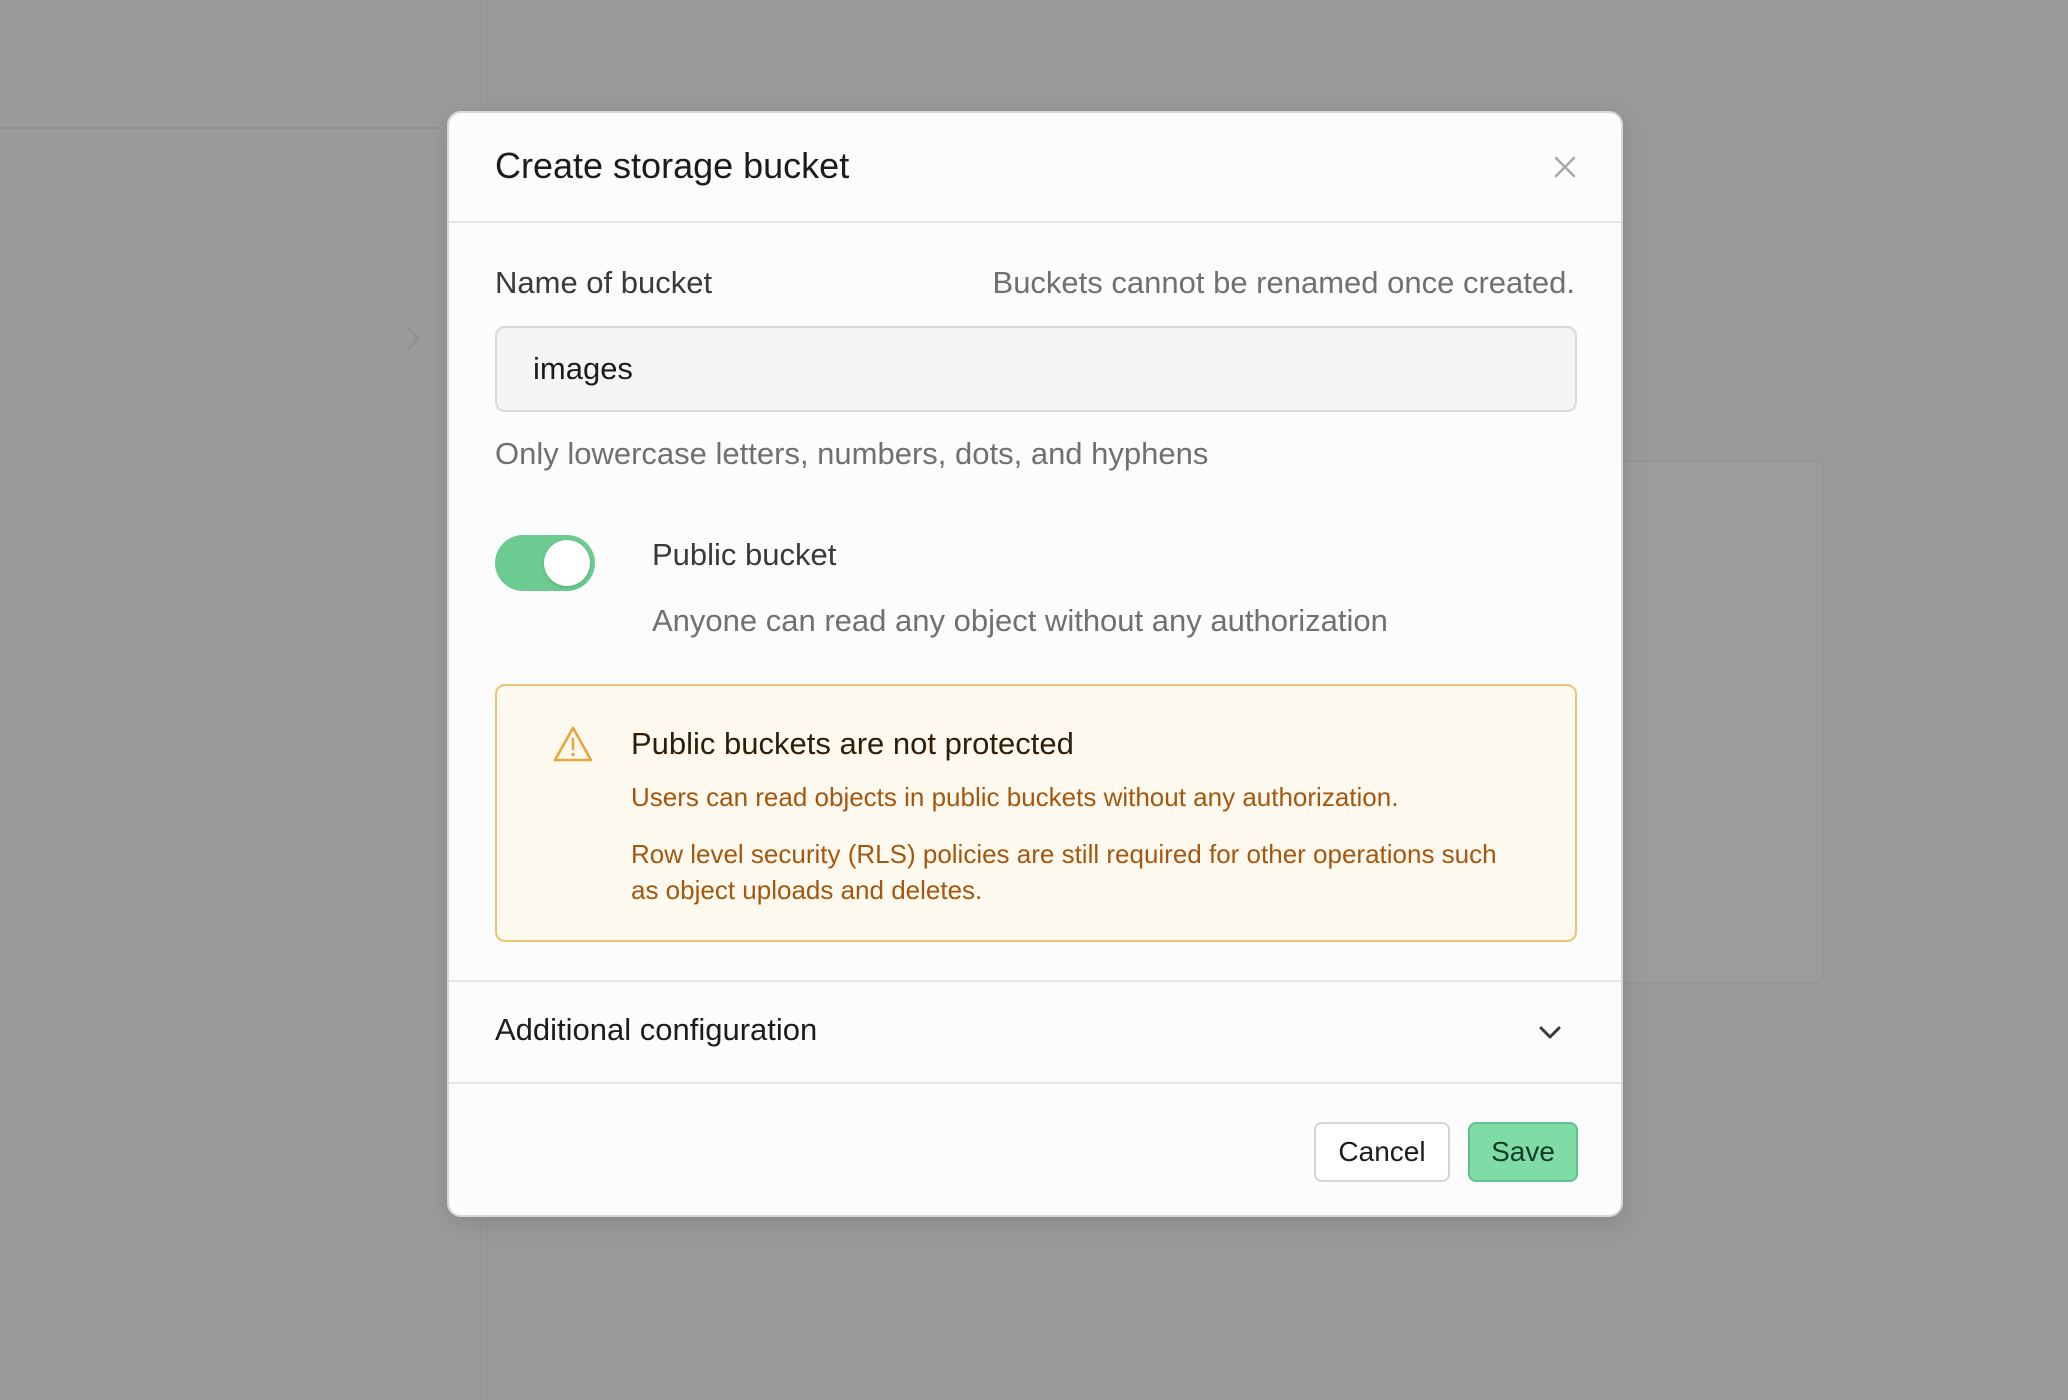  Describe the element at coordinates (573, 744) in the screenshot. I see `warning-triangle-icon` at that location.